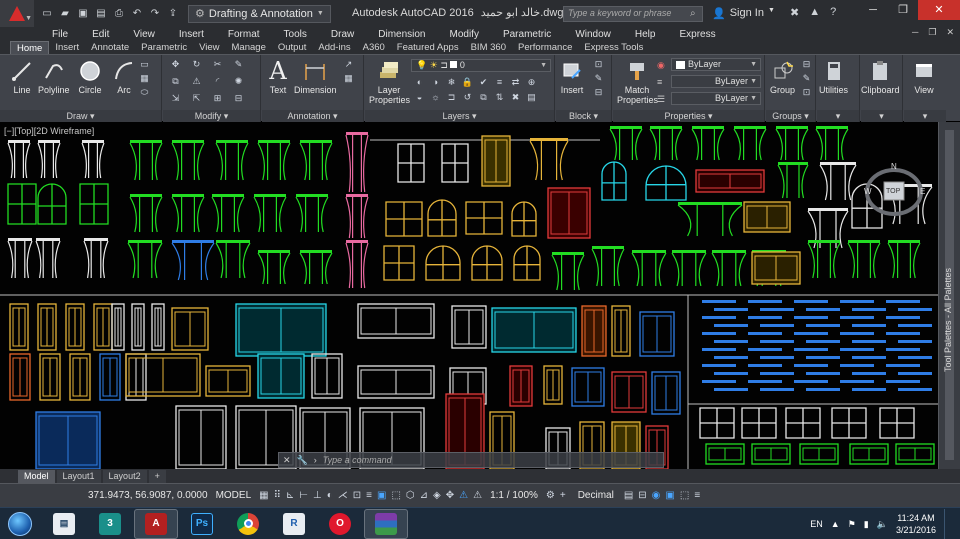  What do you see at coordinates (782, 77) in the screenshot?
I see `group-tool: Group` at bounding box center [782, 77].